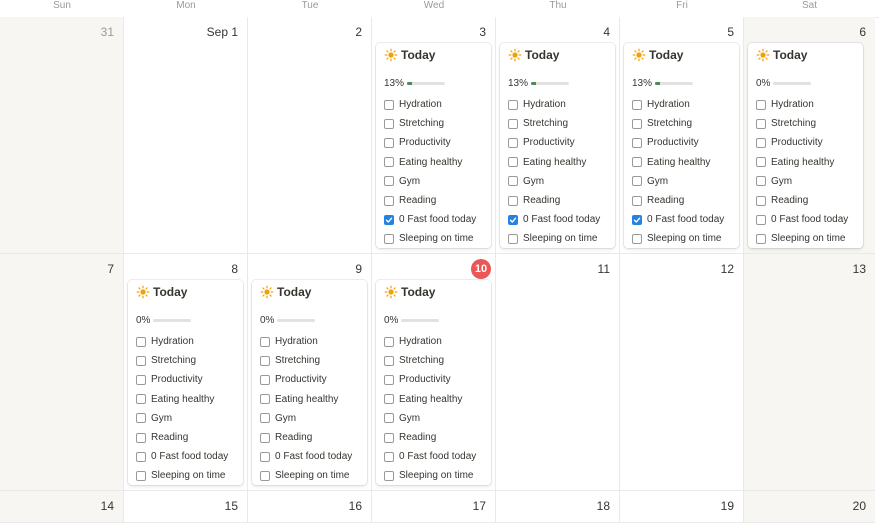  I want to click on calendar-day-cell: 31, so click(62, 135).